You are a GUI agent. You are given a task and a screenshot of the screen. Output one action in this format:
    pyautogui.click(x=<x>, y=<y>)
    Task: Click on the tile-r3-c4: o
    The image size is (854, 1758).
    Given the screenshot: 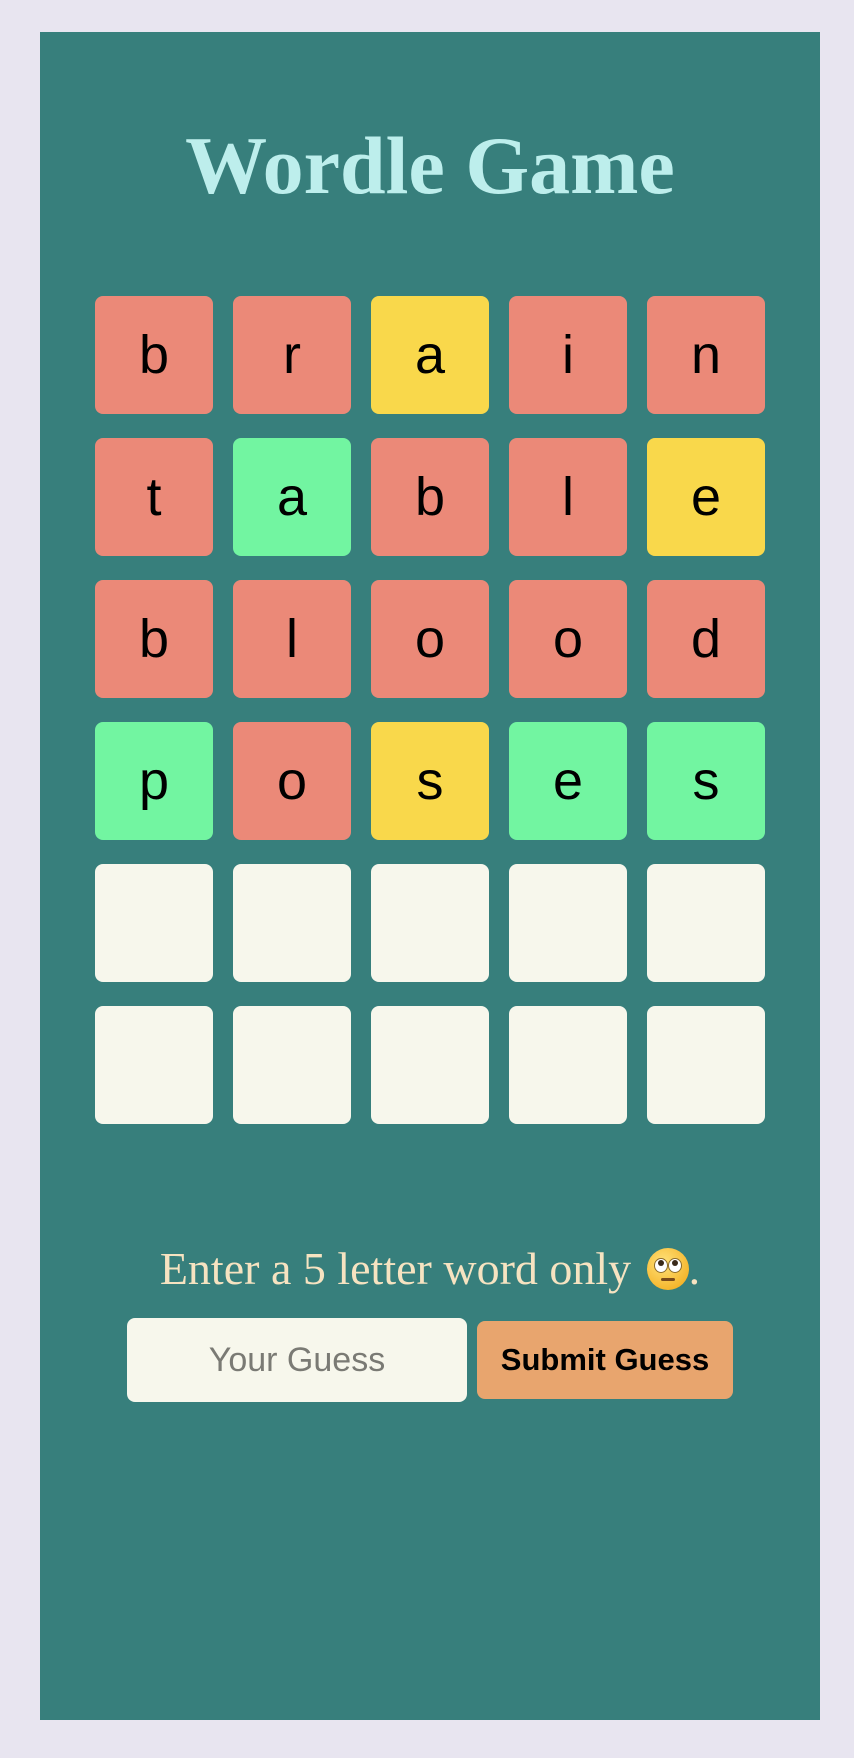 What is the action you would take?
    pyautogui.click(x=568, y=639)
    